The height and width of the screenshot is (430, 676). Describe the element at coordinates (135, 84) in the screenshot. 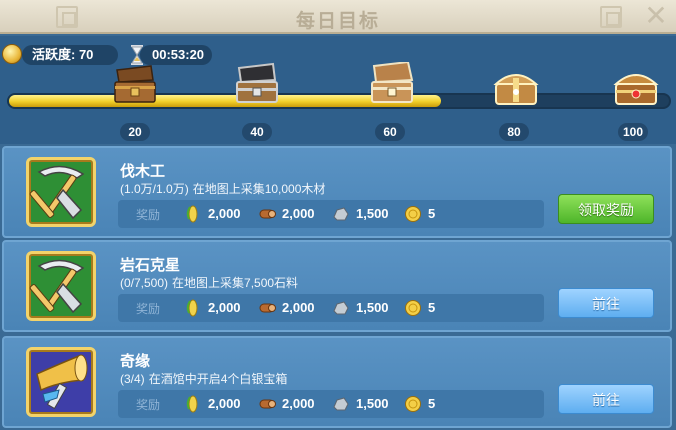

I see `wooden-chest-open-icon` at that location.